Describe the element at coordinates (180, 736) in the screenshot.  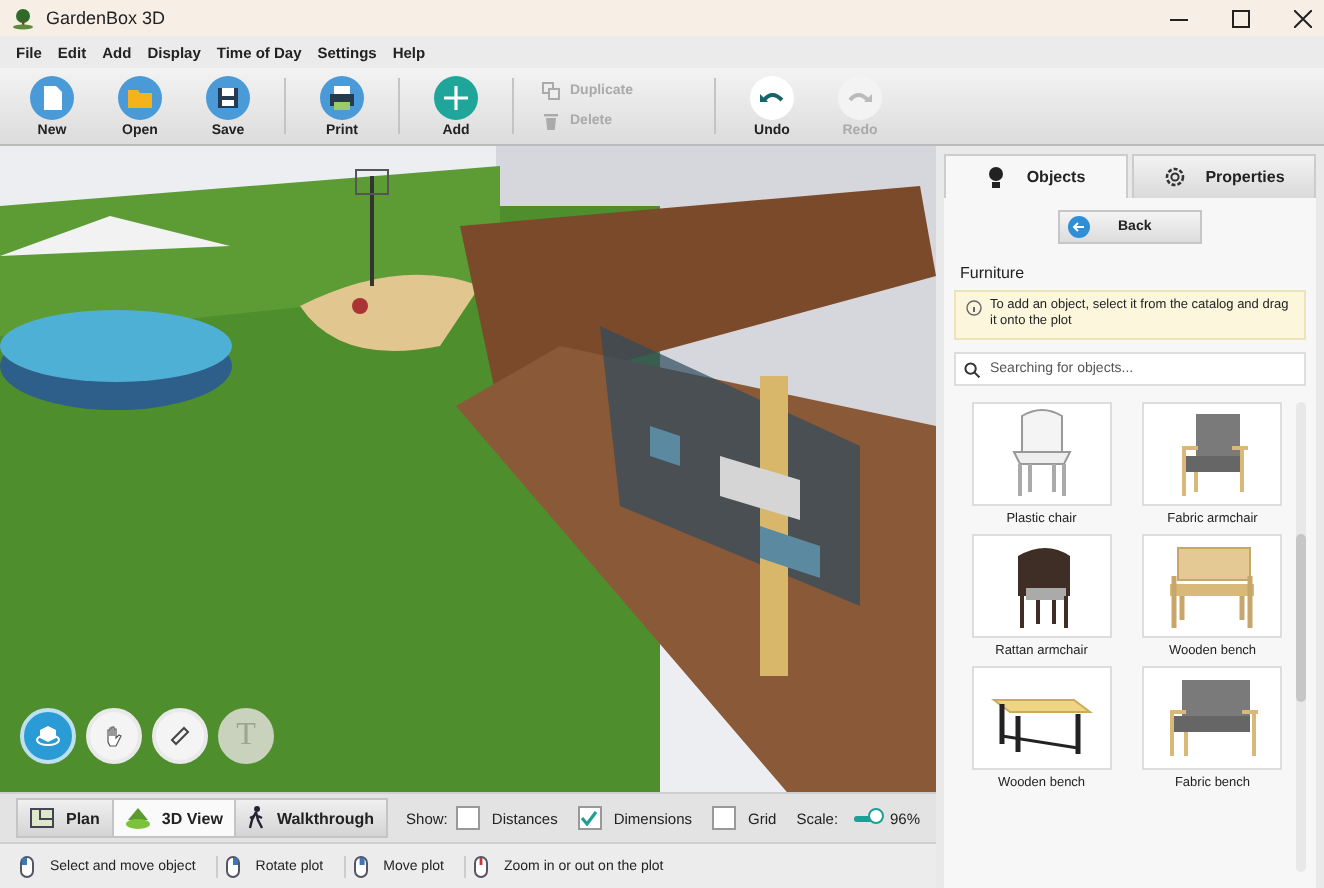
I see `ruler-icon` at that location.